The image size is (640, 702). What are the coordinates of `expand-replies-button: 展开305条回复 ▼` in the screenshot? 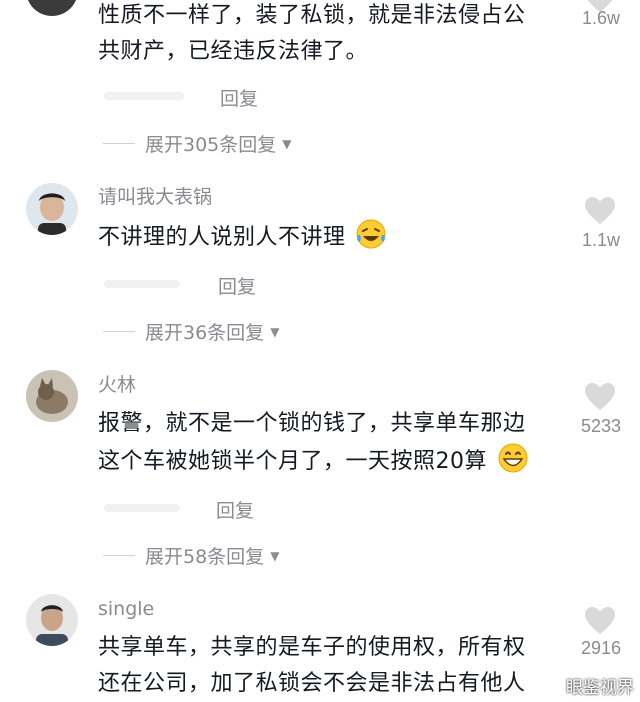 It's located at (197, 143).